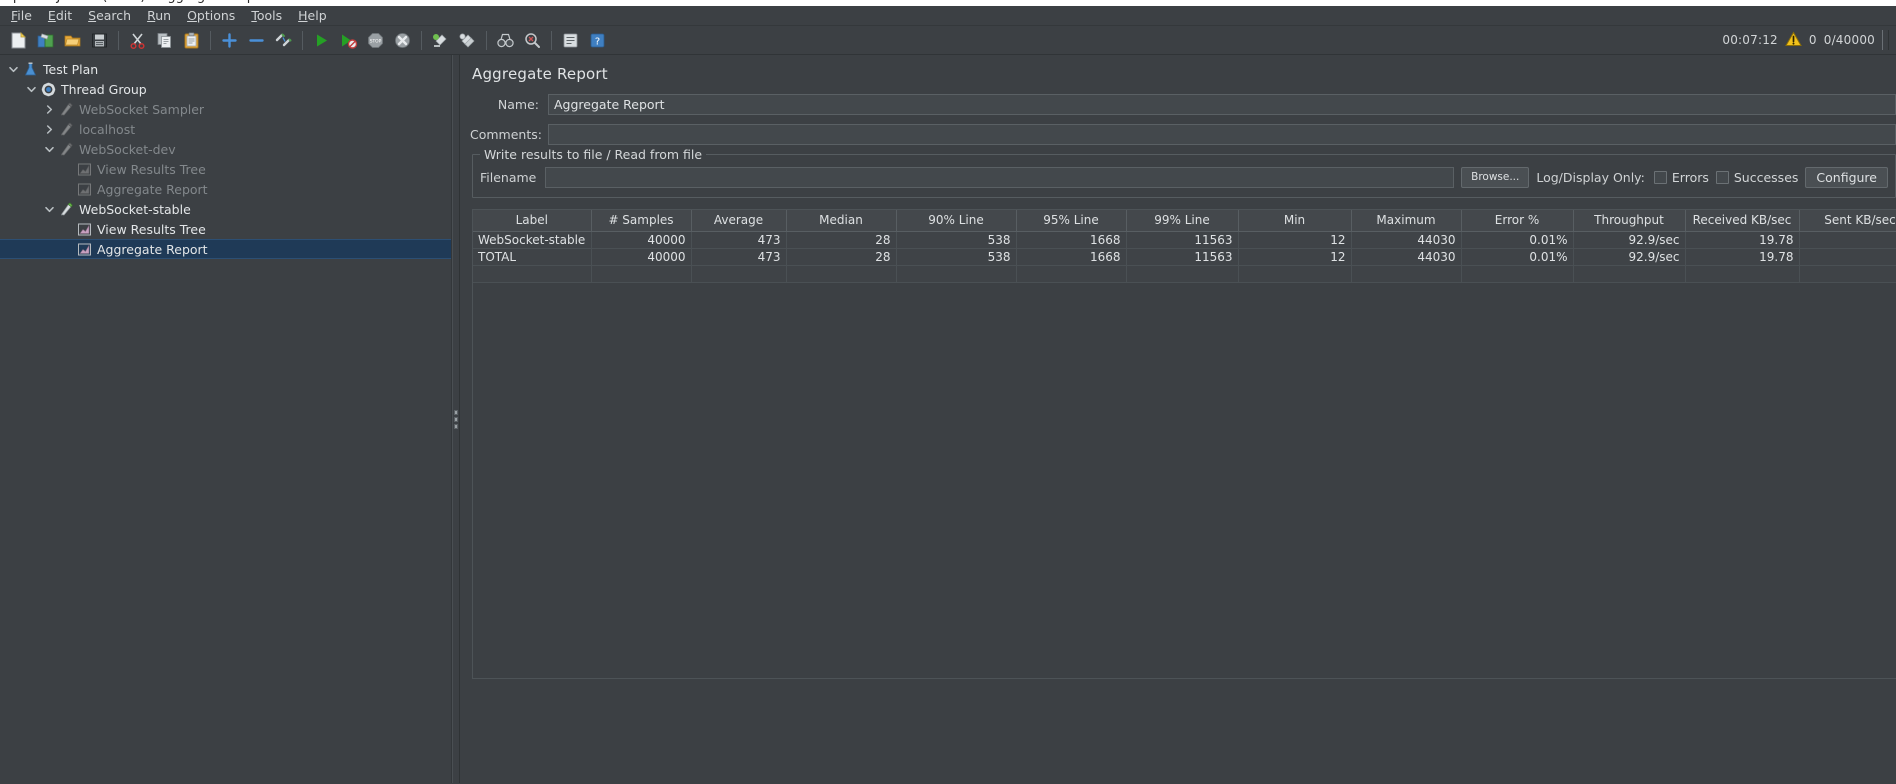 Image resolution: width=1896 pixels, height=784 pixels. Describe the element at coordinates (1071, 221) in the screenshot. I see `table-column-header: 95% Line` at that location.